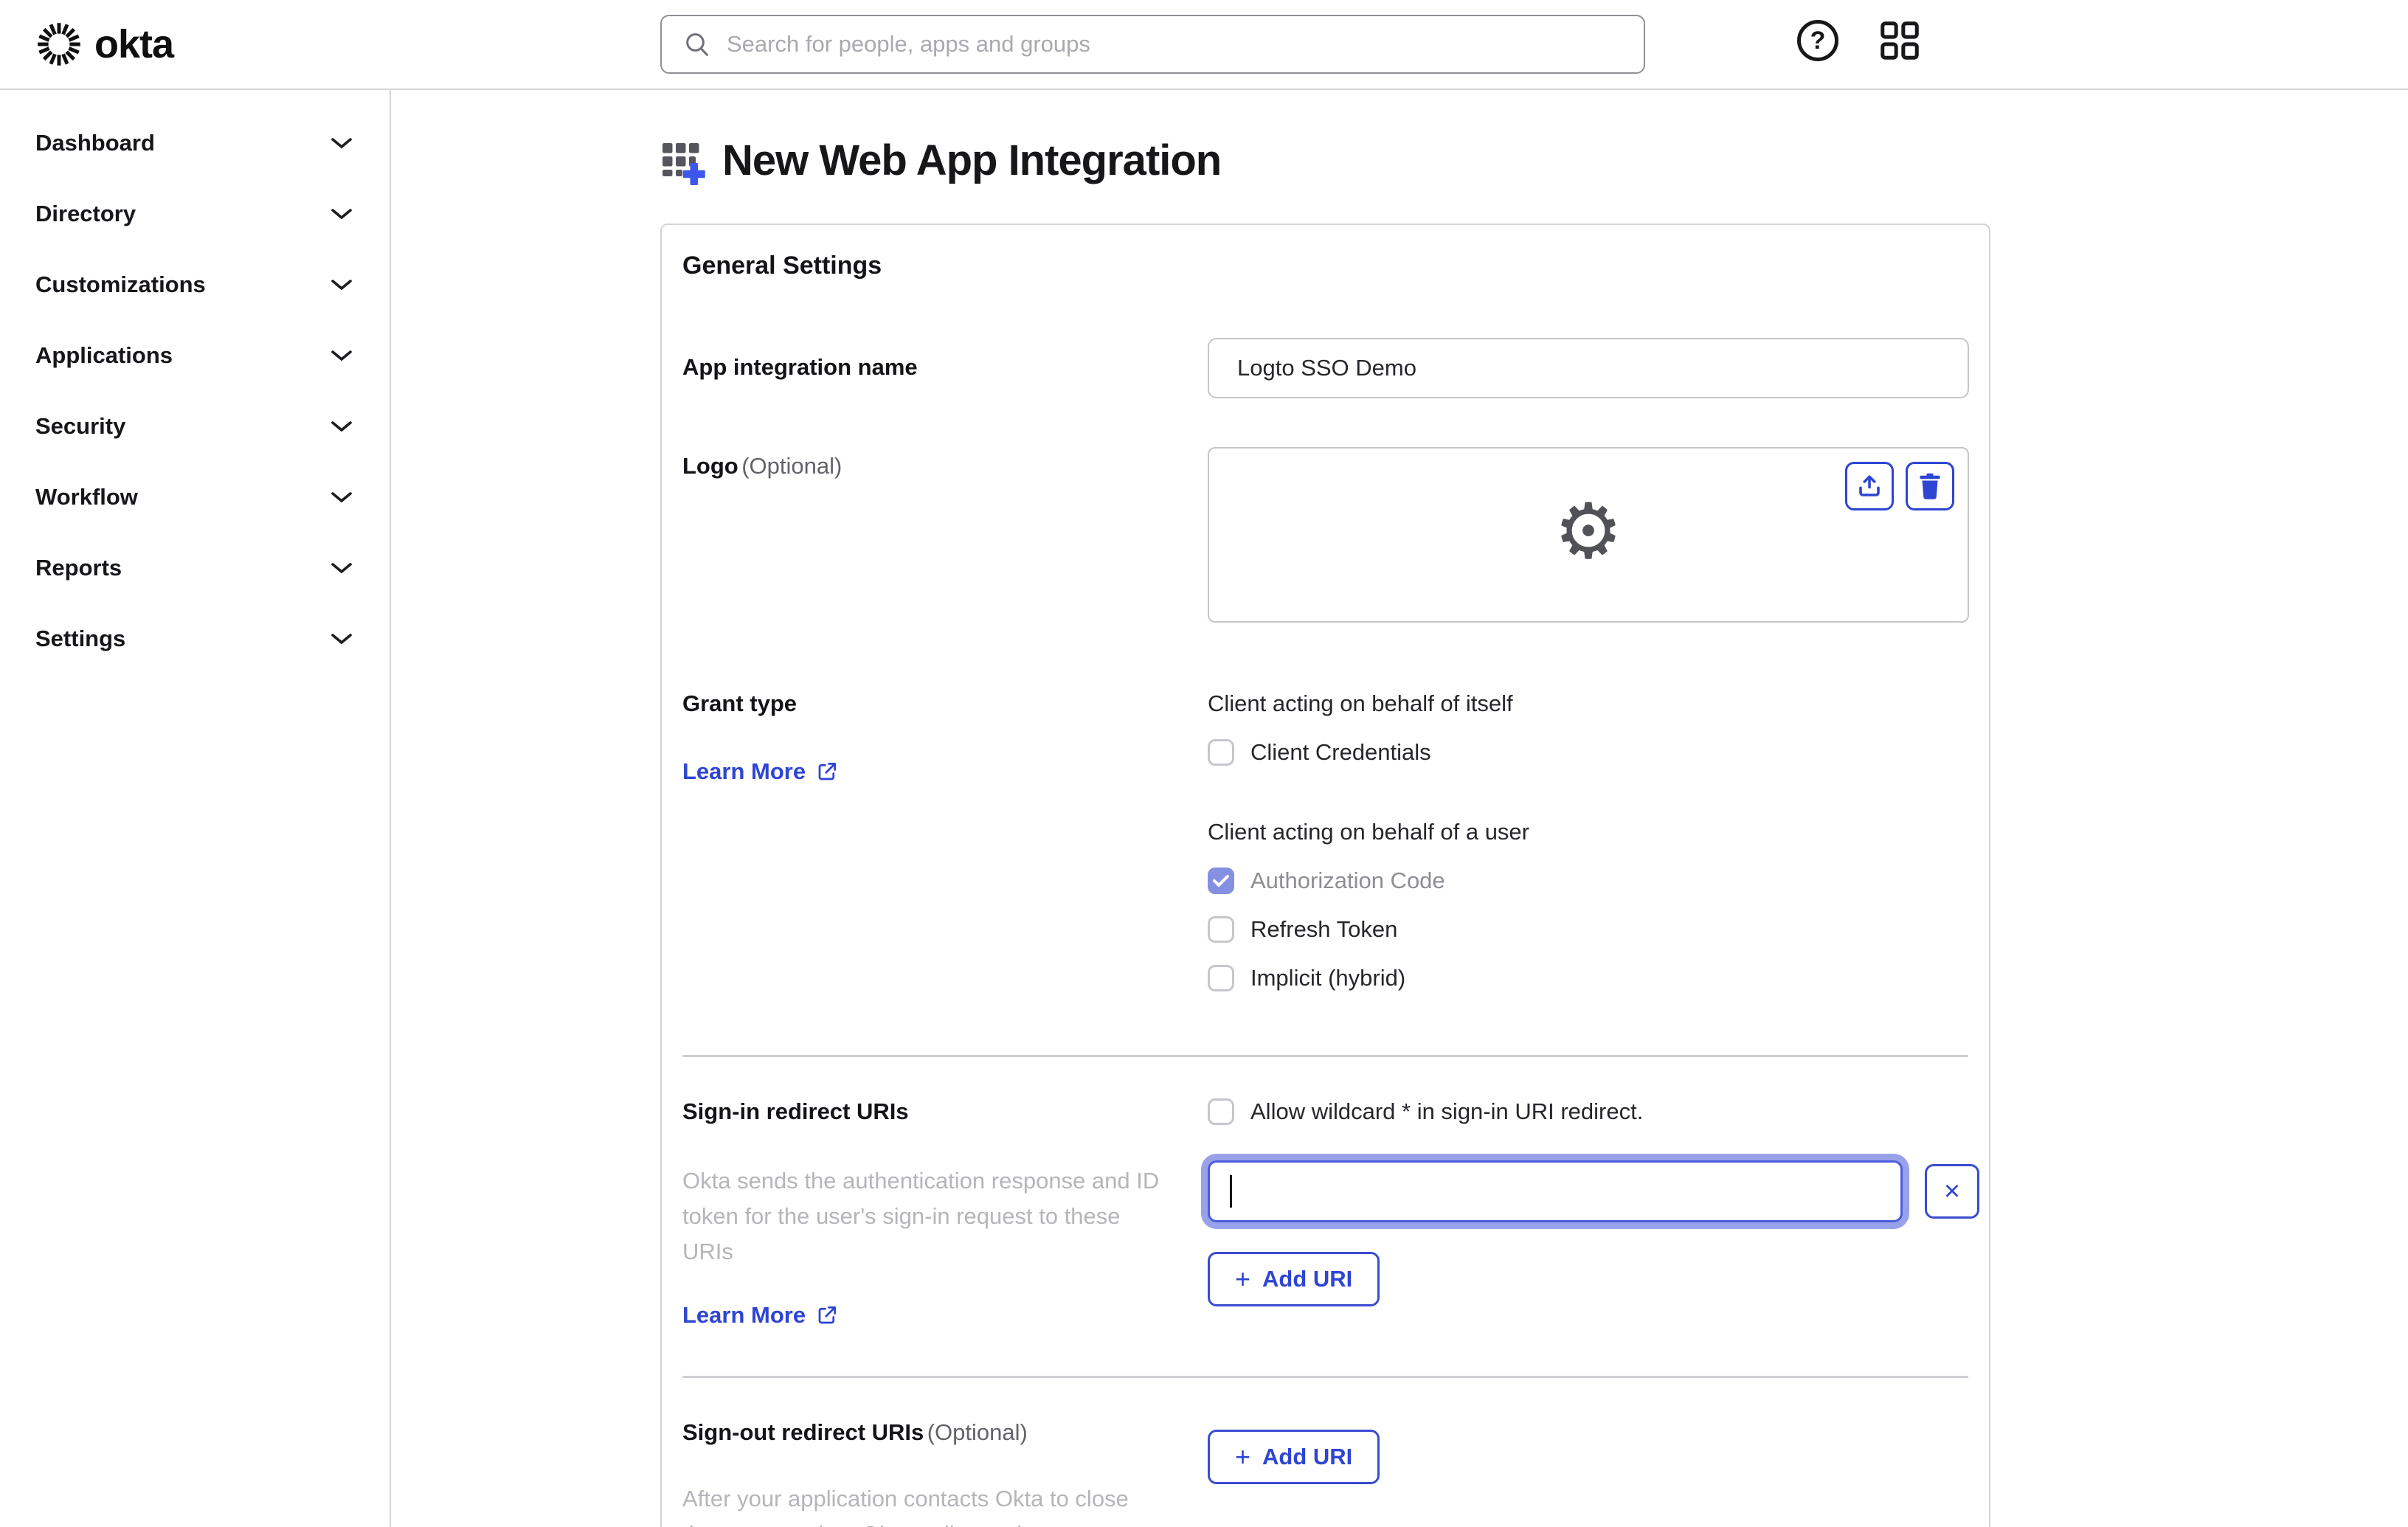 The image size is (2408, 1527). I want to click on app-name-row: App integration name, so click(1326, 368).